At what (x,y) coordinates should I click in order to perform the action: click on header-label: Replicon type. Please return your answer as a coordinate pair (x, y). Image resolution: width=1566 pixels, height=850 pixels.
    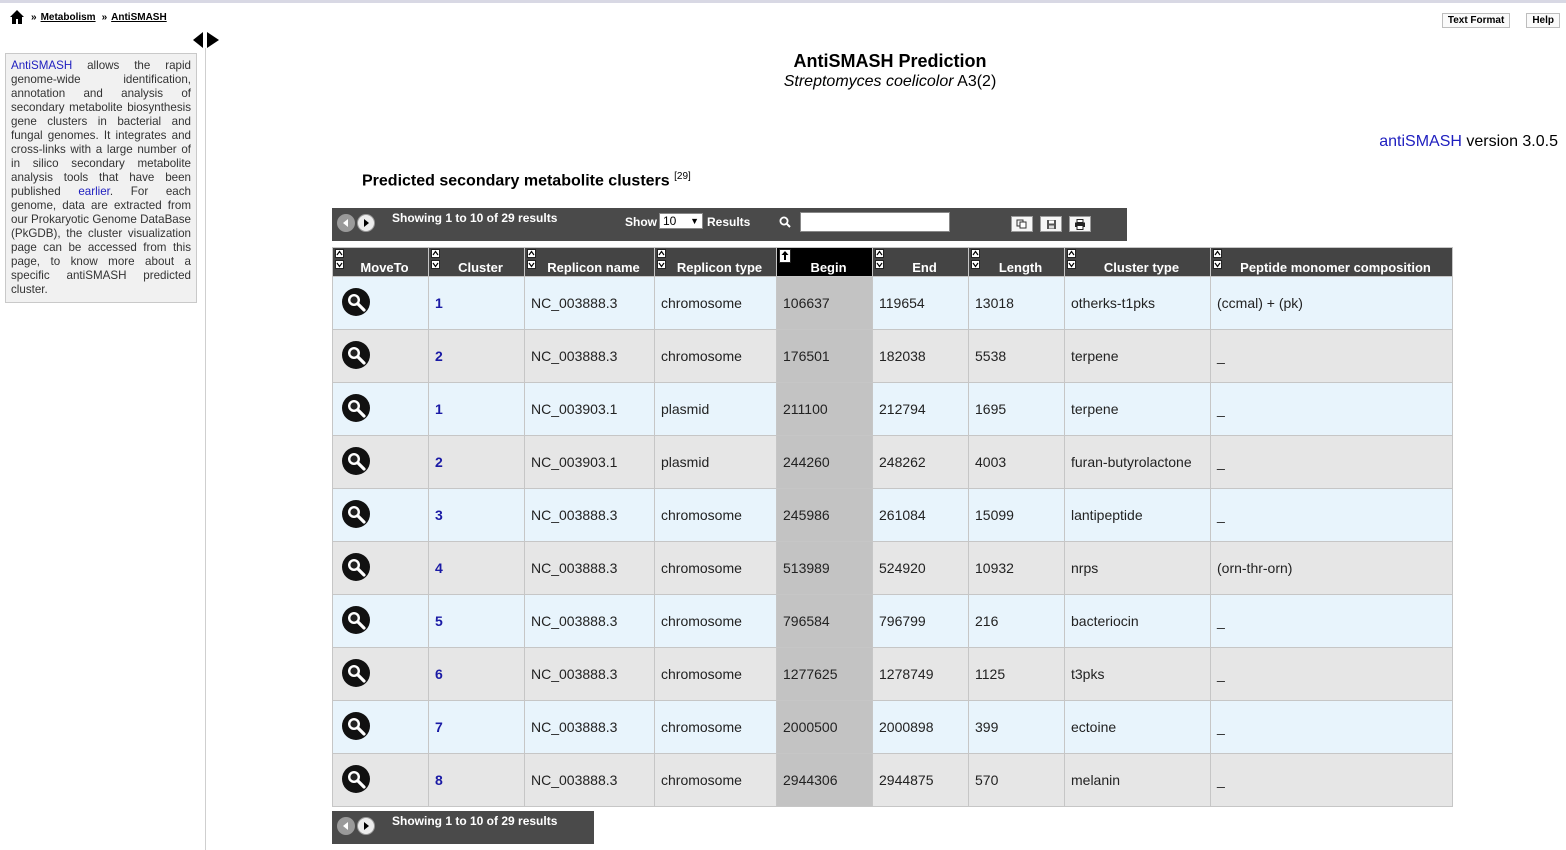
    Looking at the image, I should click on (719, 267).